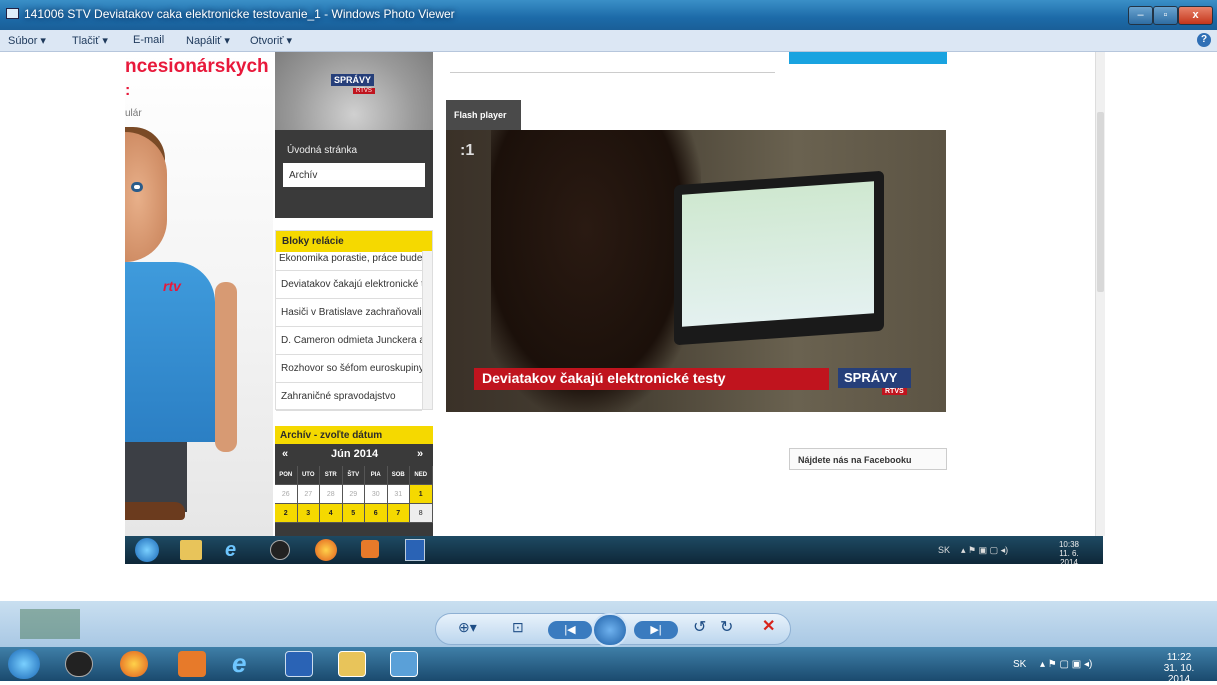 The width and height of the screenshot is (1217, 685). Describe the element at coordinates (726, 627) in the screenshot. I see `rotate-right-icon: ↻` at that location.